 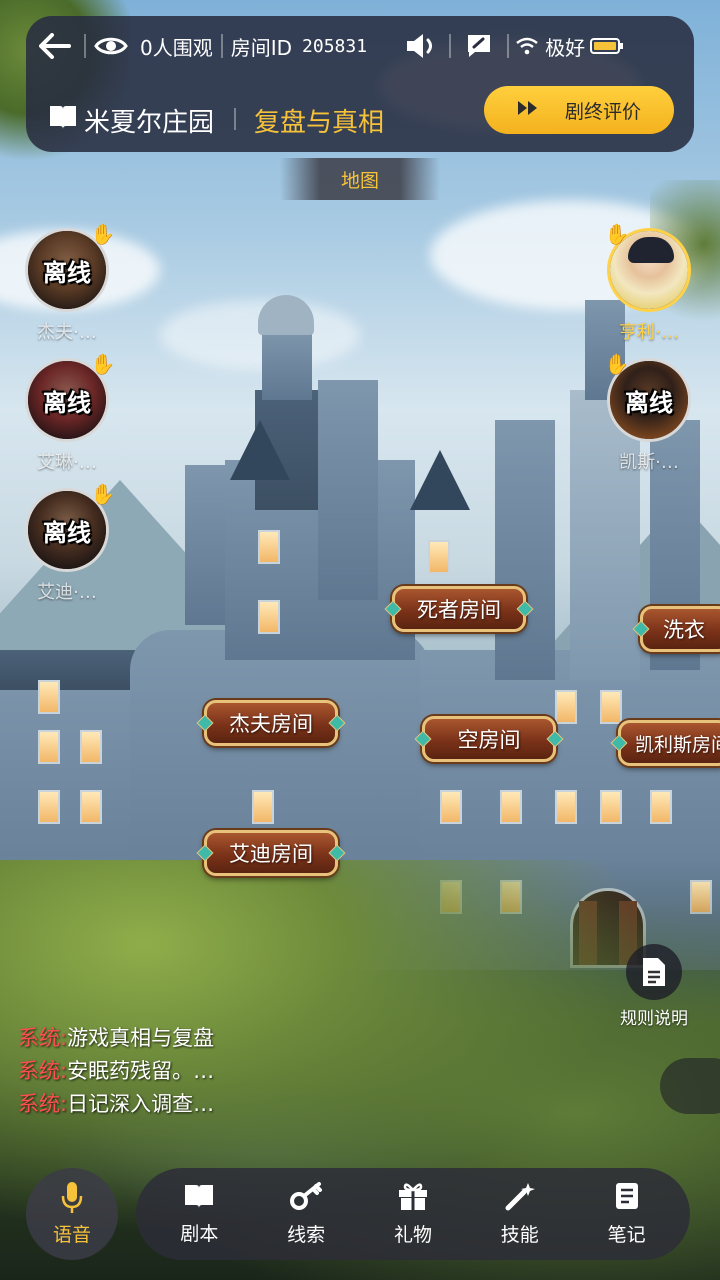 What do you see at coordinates (306, 1198) in the screenshot?
I see `key-icon` at bounding box center [306, 1198].